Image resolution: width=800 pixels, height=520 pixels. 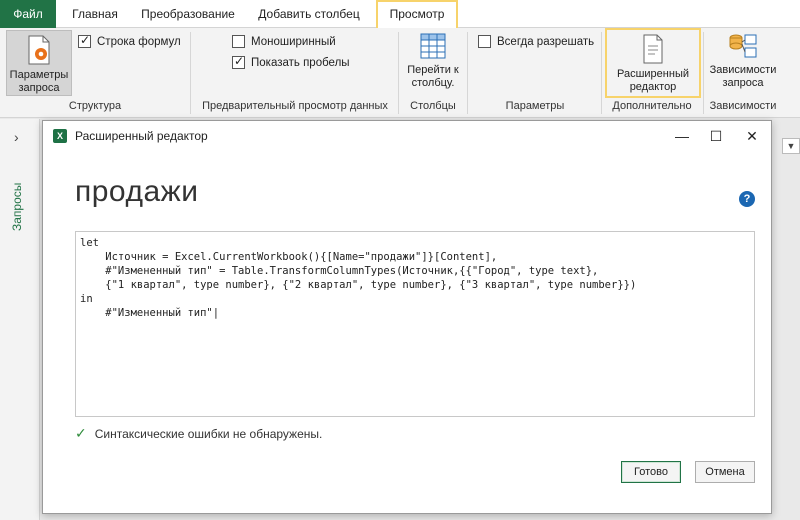 What do you see at coordinates (208, 433) in the screenshot?
I see `syntax-status-text: Синтаксические ошибки не обнаружены.` at bounding box center [208, 433].